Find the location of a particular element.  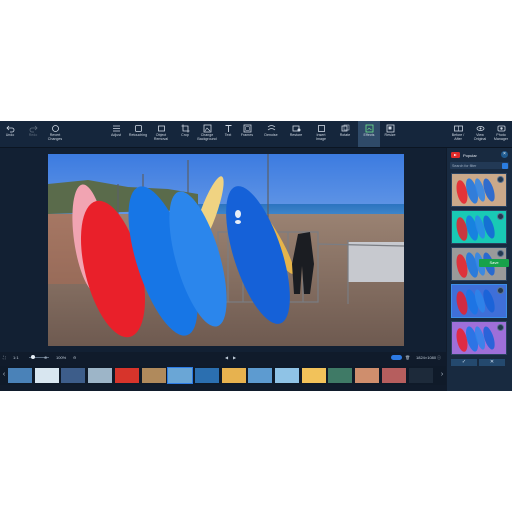

effects-category: Popular is located at coordinates (464, 155).